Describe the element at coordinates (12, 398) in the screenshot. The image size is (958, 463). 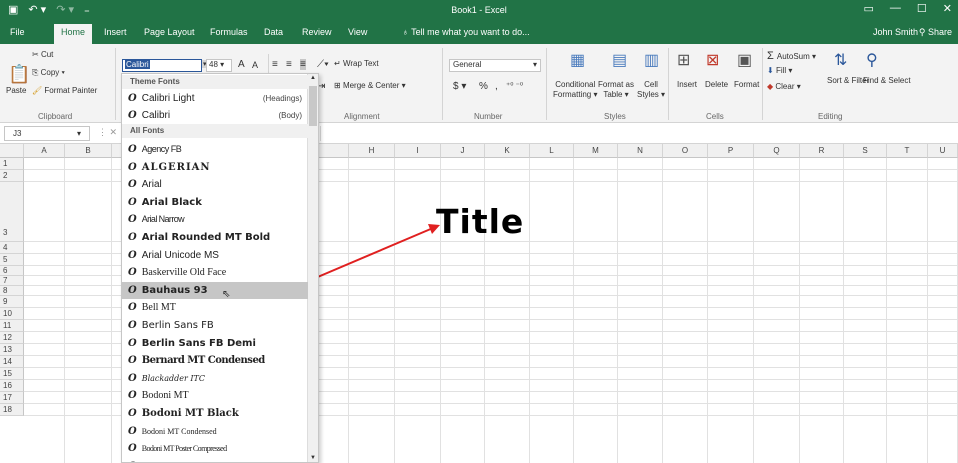
I see `row-header: 17` at that location.